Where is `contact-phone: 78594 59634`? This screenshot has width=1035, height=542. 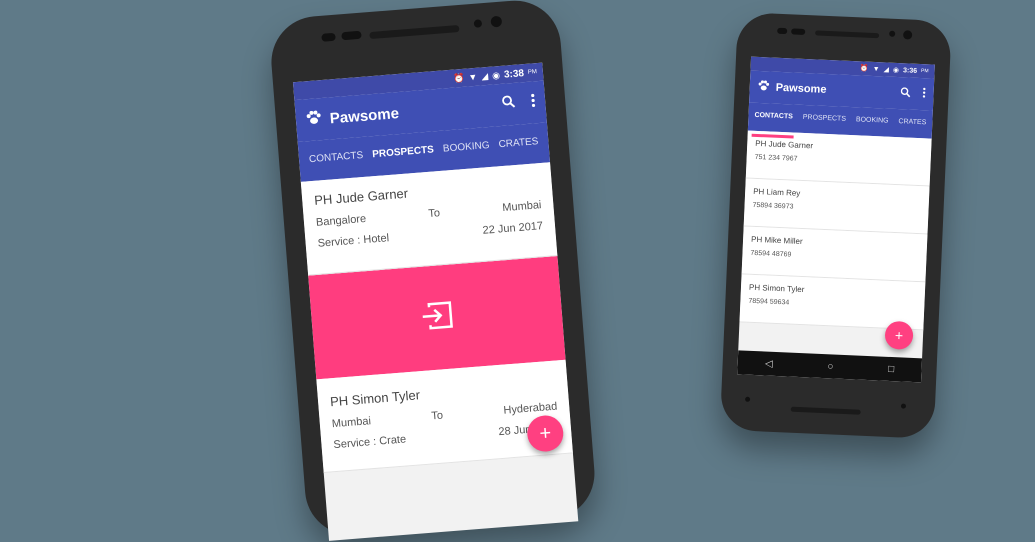 contact-phone: 78594 59634 is located at coordinates (769, 302).